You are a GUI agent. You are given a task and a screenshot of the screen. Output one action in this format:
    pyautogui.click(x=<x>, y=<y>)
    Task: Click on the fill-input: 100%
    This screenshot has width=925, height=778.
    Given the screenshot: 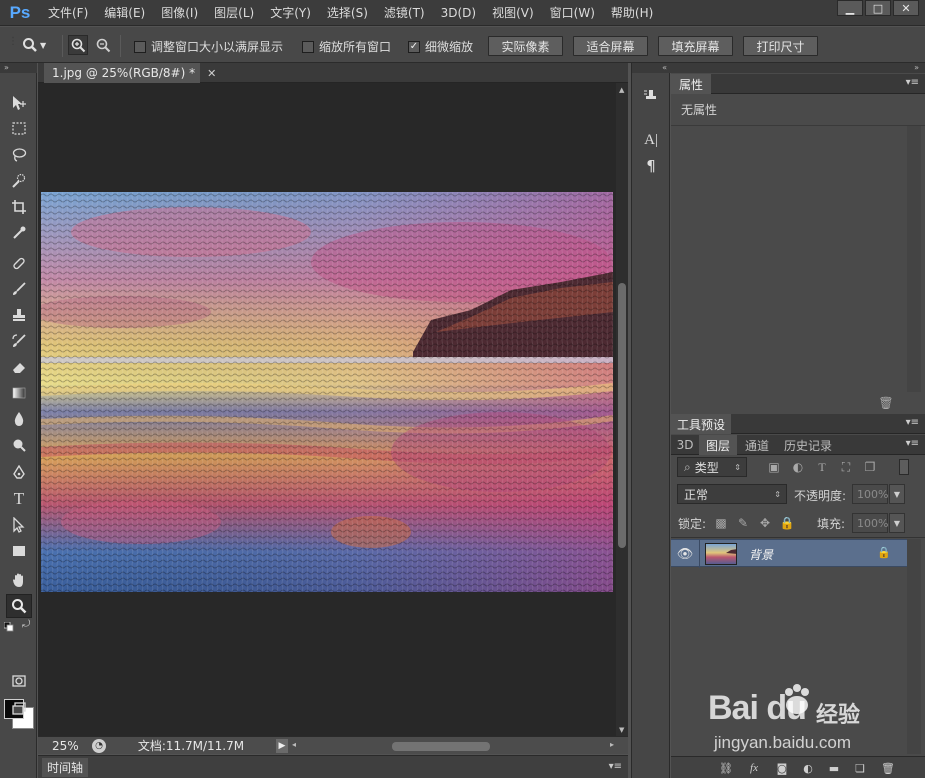 What is the action you would take?
    pyautogui.click(x=870, y=523)
    